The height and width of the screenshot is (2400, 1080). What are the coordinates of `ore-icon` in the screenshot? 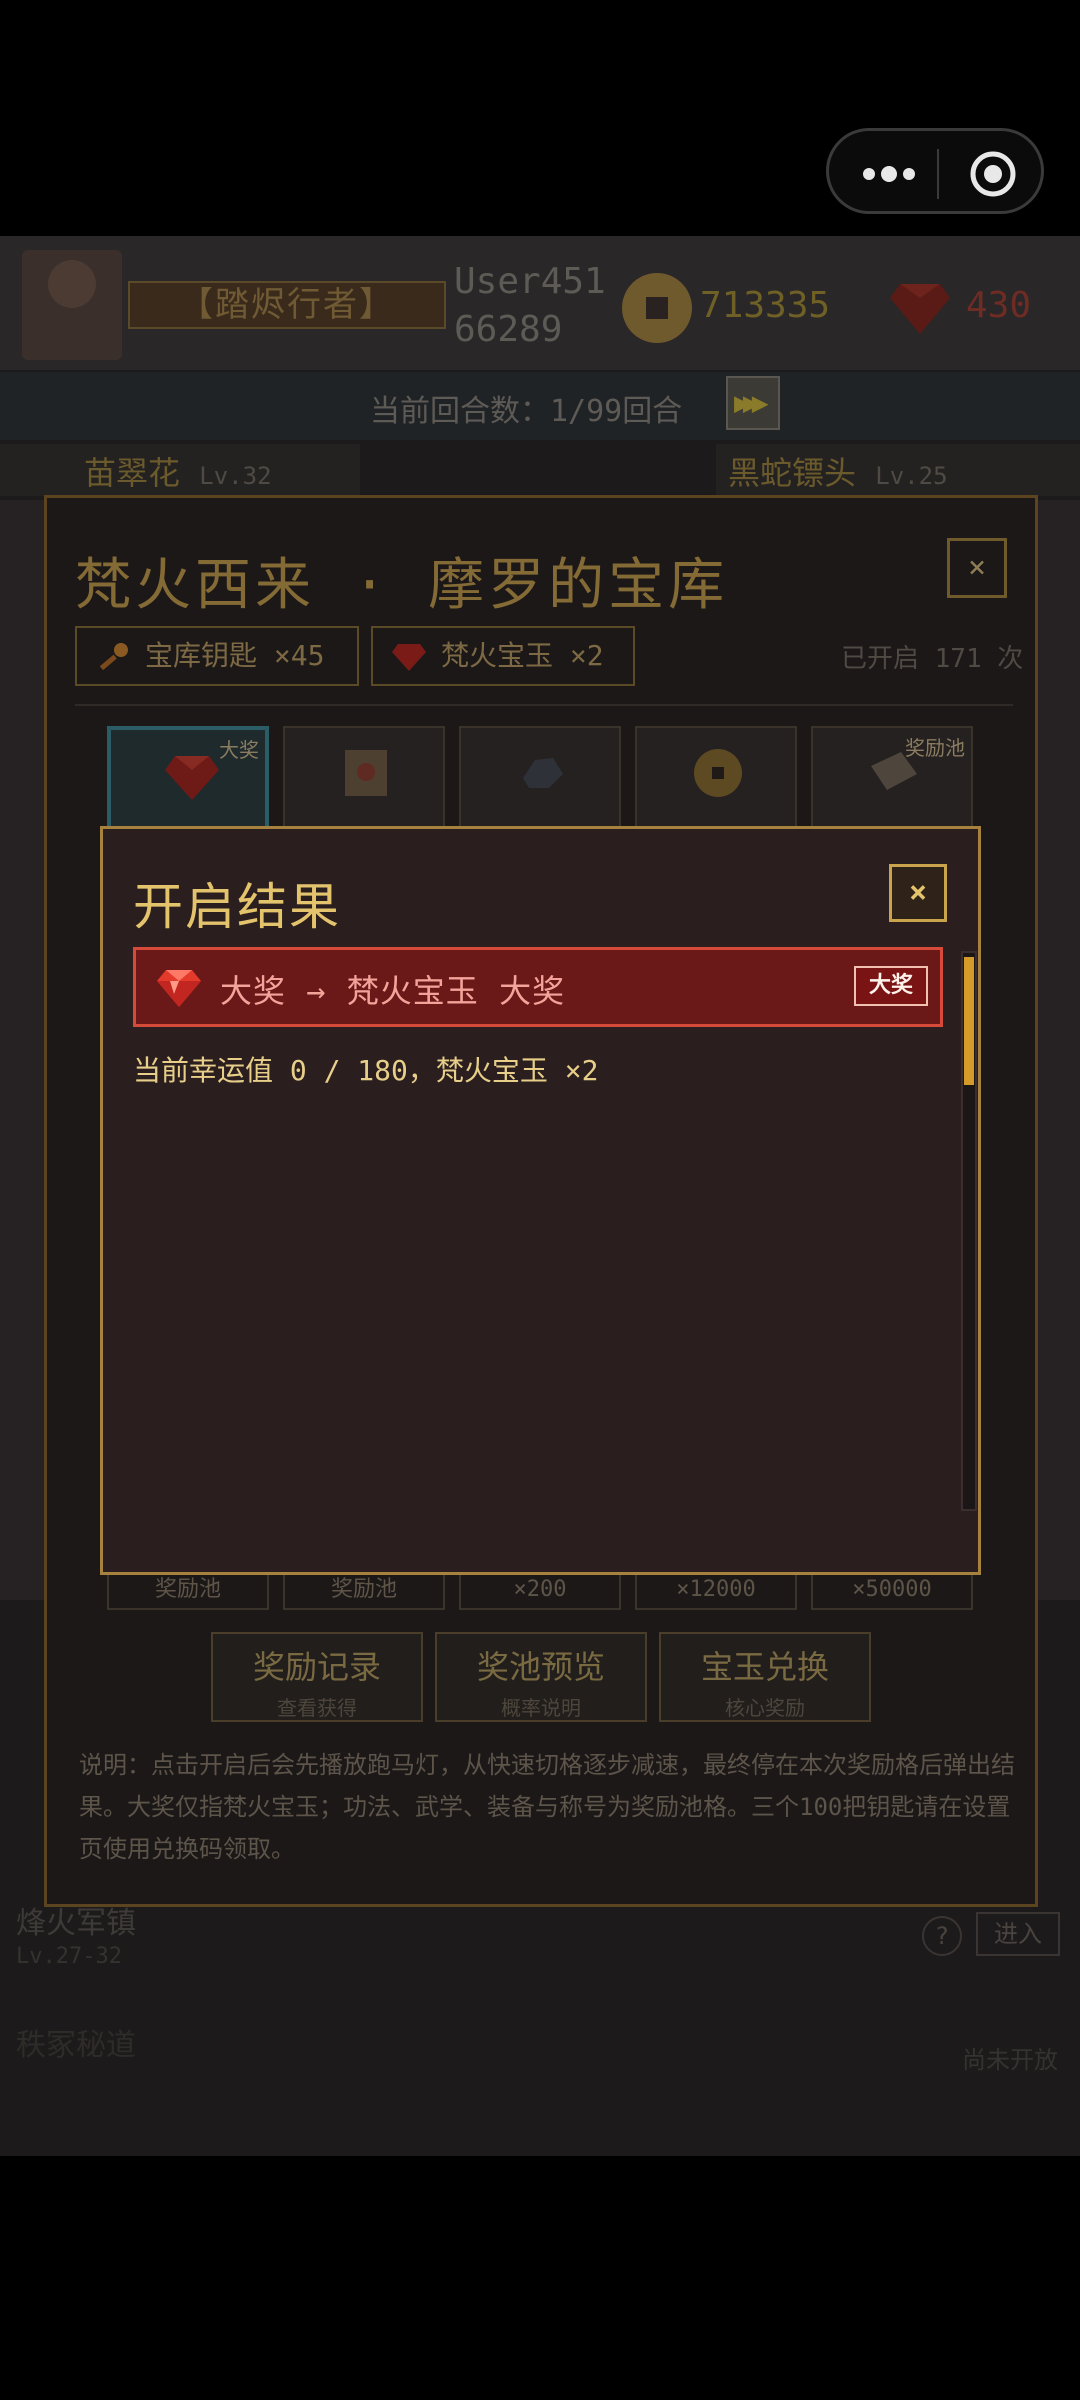 It's located at (543, 773).